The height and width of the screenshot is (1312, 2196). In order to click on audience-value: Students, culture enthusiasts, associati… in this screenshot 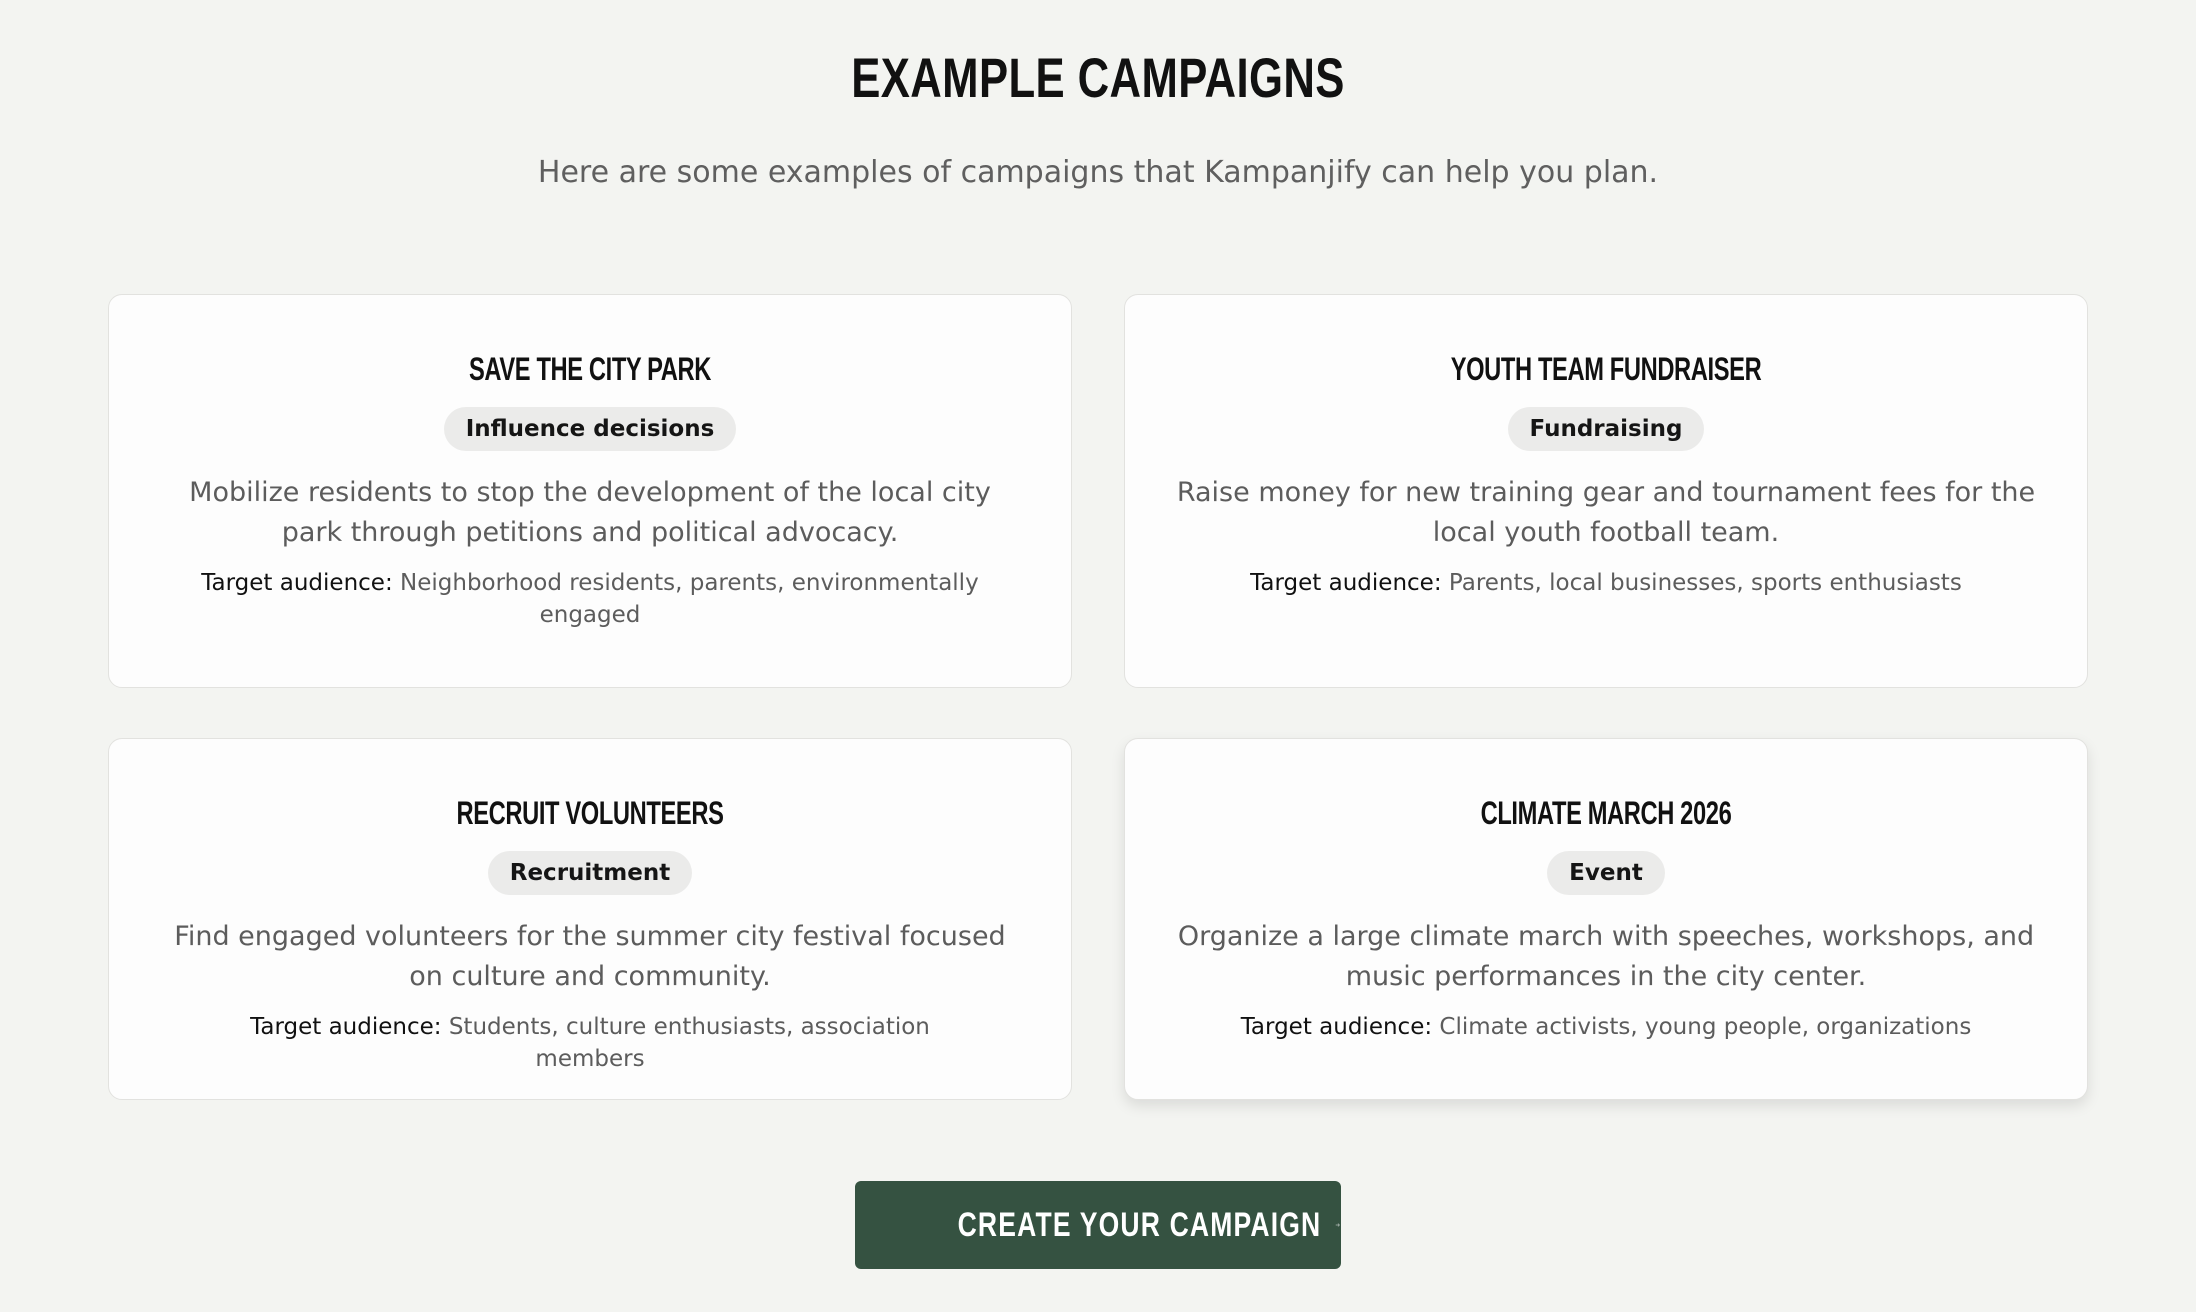, I will do `click(689, 1043)`.